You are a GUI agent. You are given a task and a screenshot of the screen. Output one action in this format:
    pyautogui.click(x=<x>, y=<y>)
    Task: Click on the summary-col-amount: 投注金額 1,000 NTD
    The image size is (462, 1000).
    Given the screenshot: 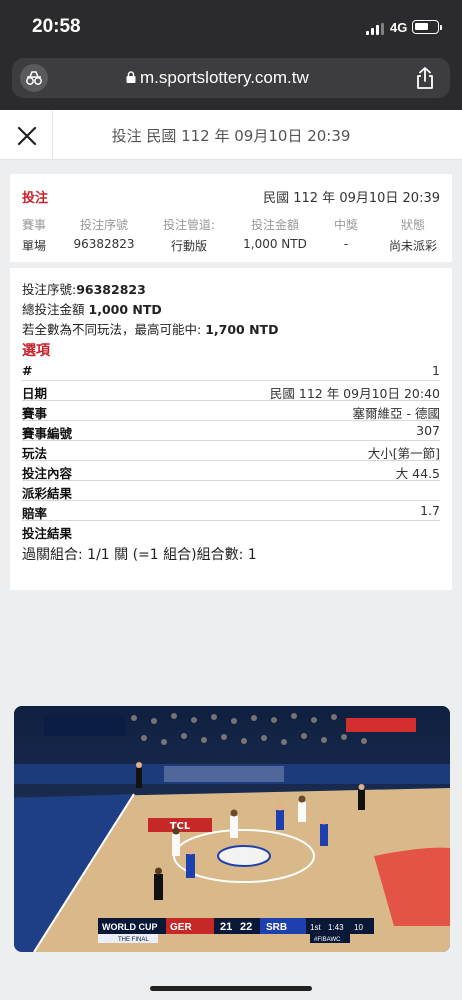 What is the action you would take?
    pyautogui.click(x=275, y=233)
    